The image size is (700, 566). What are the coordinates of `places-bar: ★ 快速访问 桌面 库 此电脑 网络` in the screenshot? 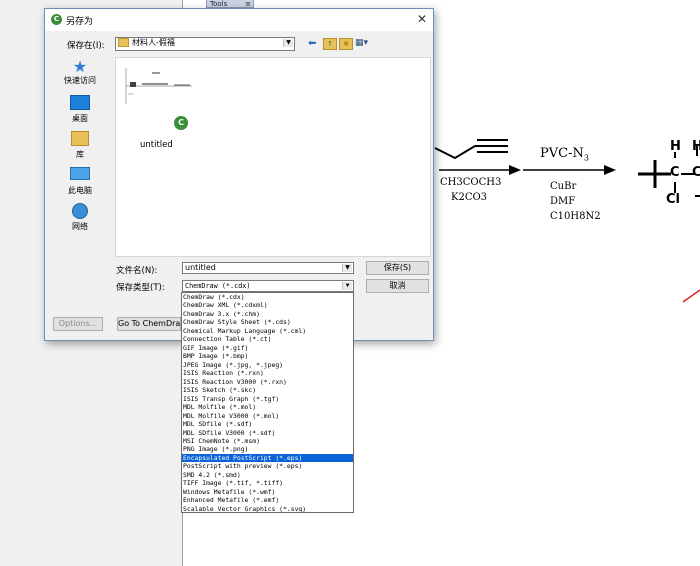 It's located at (80, 152).